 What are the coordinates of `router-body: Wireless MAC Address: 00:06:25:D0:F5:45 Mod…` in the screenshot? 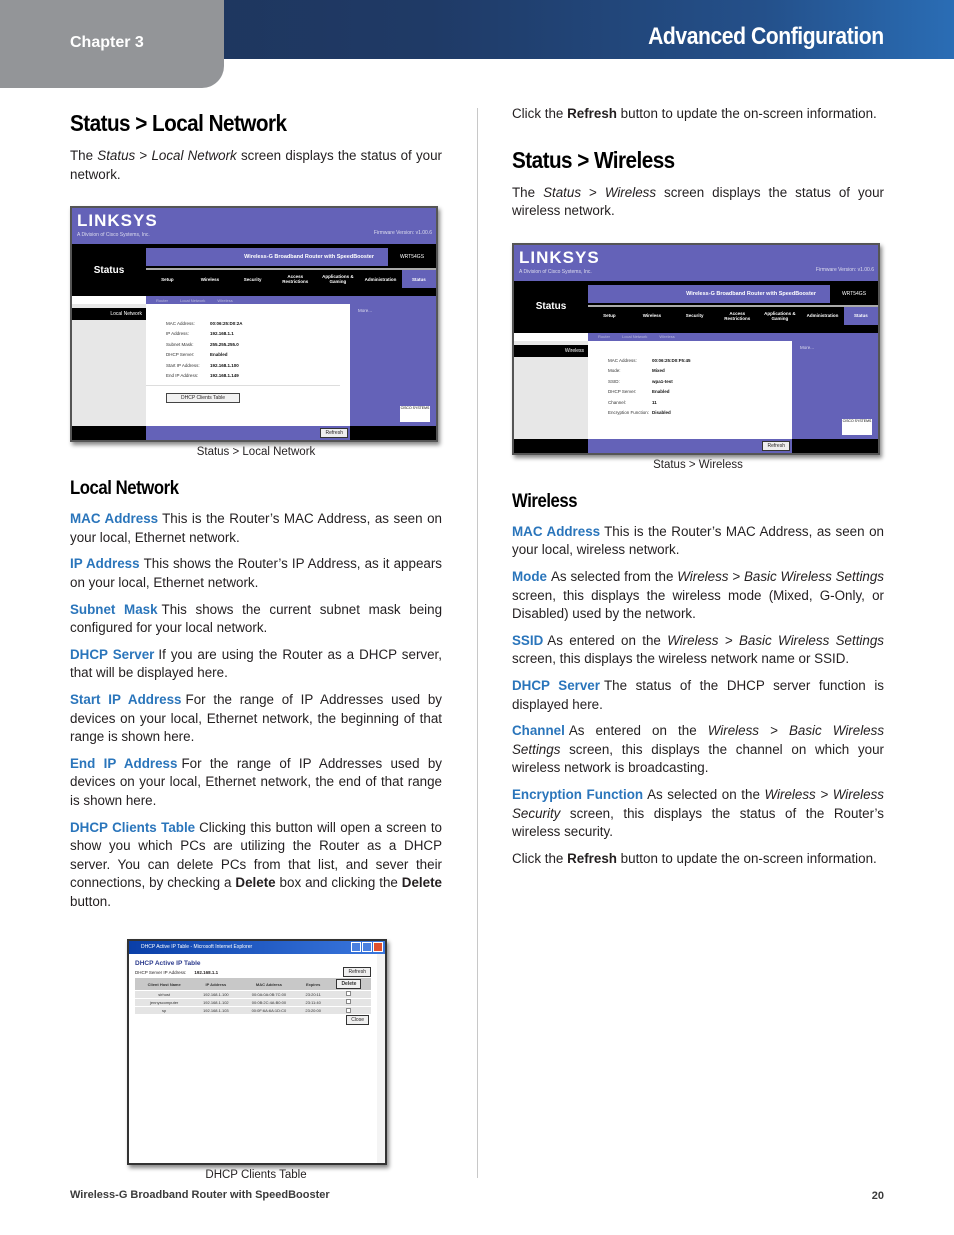 It's located at (696, 389).